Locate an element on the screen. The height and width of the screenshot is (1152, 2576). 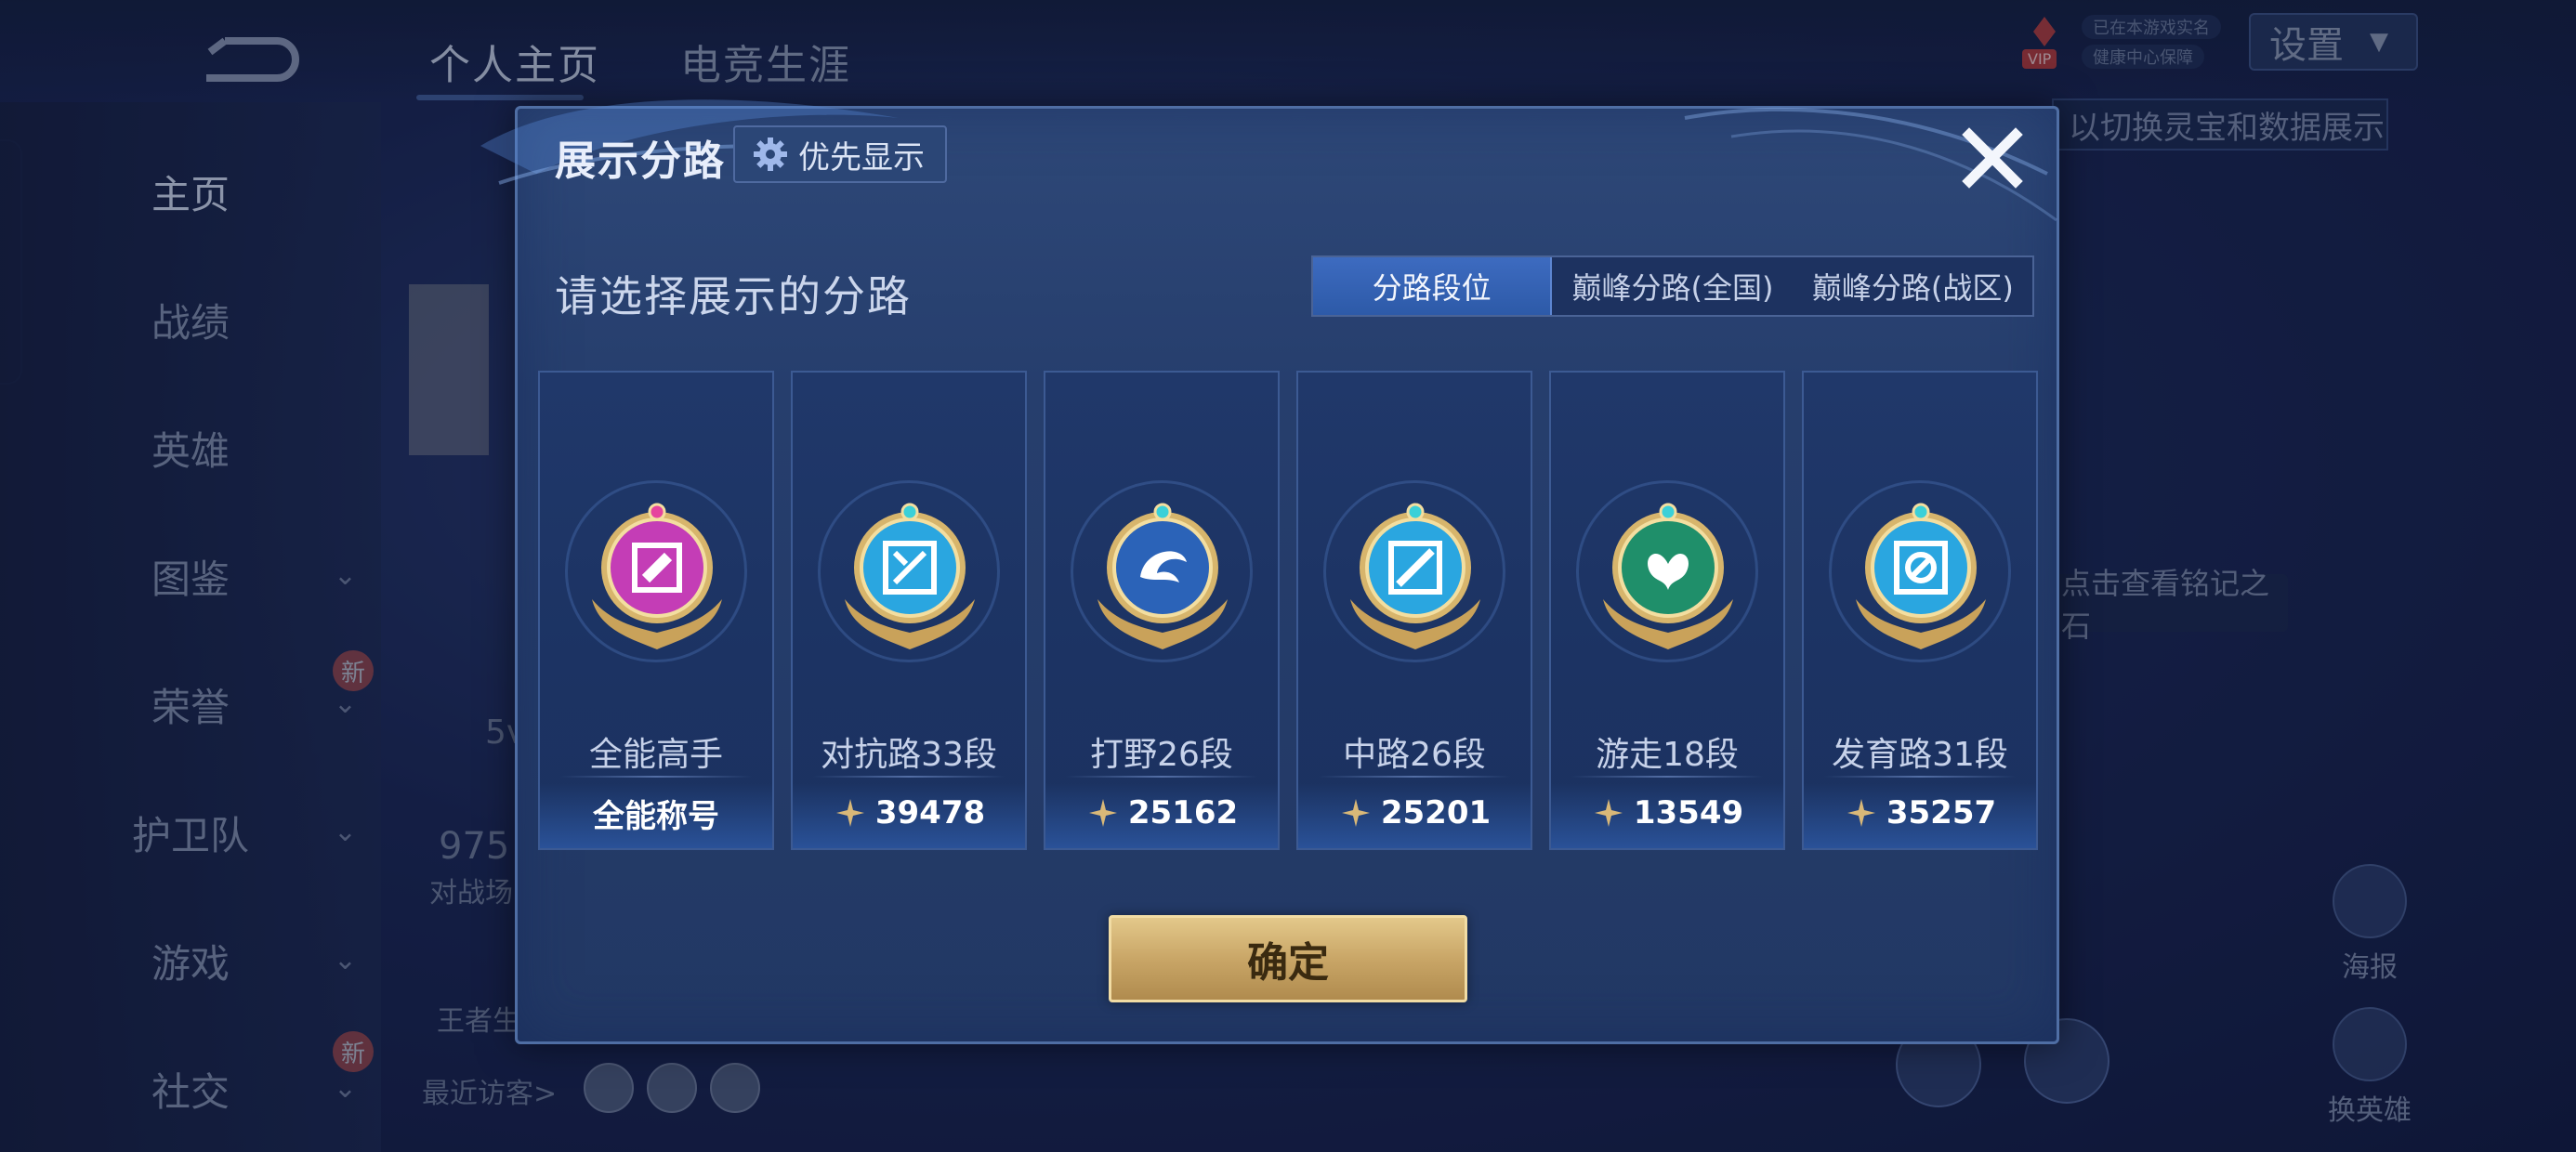
select-lane-prompt: 请选择展示的分路 is located at coordinates (733, 296).